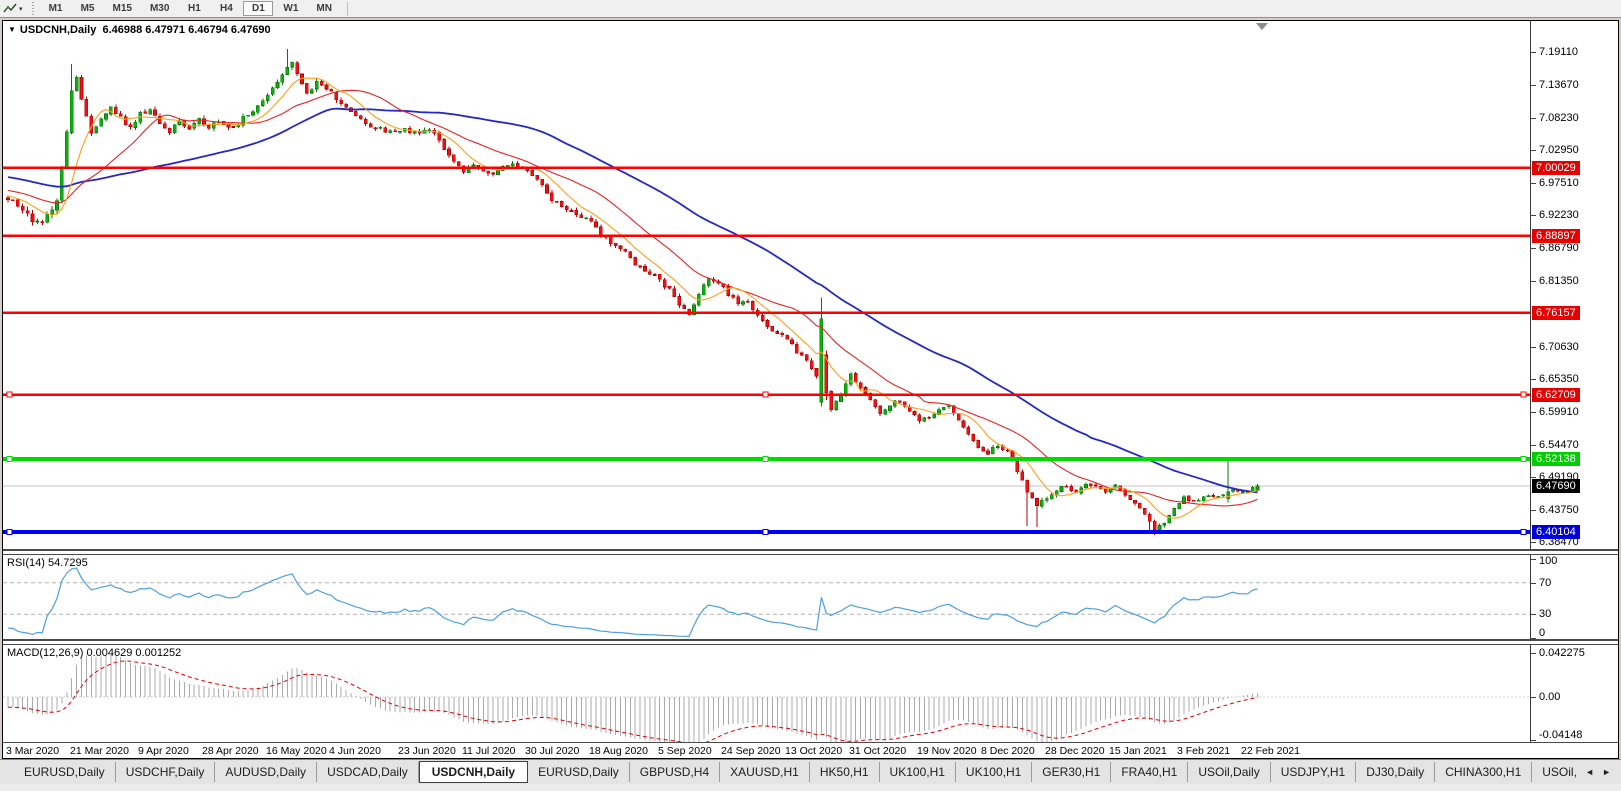 Image resolution: width=1621 pixels, height=791 pixels. I want to click on date-label: 30 Jul 2020, so click(552, 751).